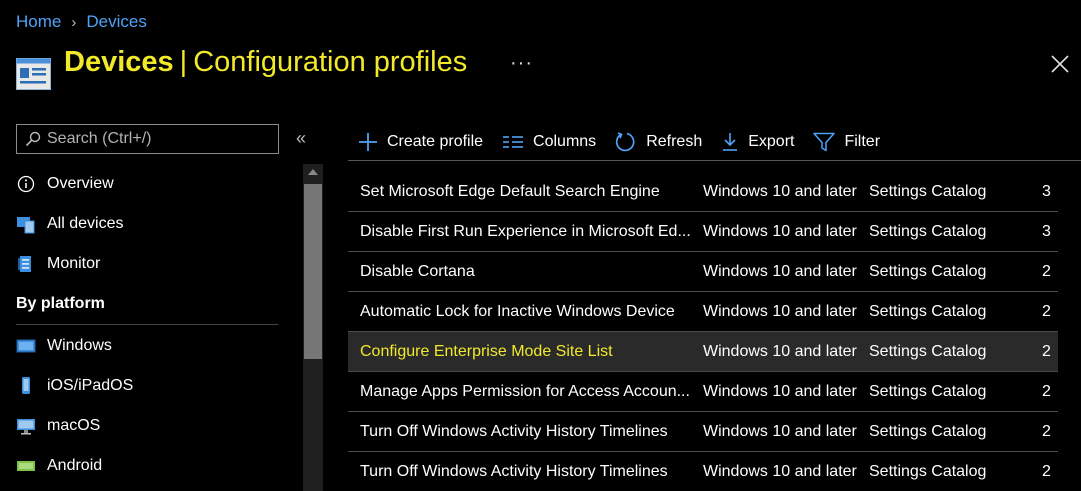 The width and height of the screenshot is (1081, 491). What do you see at coordinates (157, 139) in the screenshot?
I see `search-input` at bounding box center [157, 139].